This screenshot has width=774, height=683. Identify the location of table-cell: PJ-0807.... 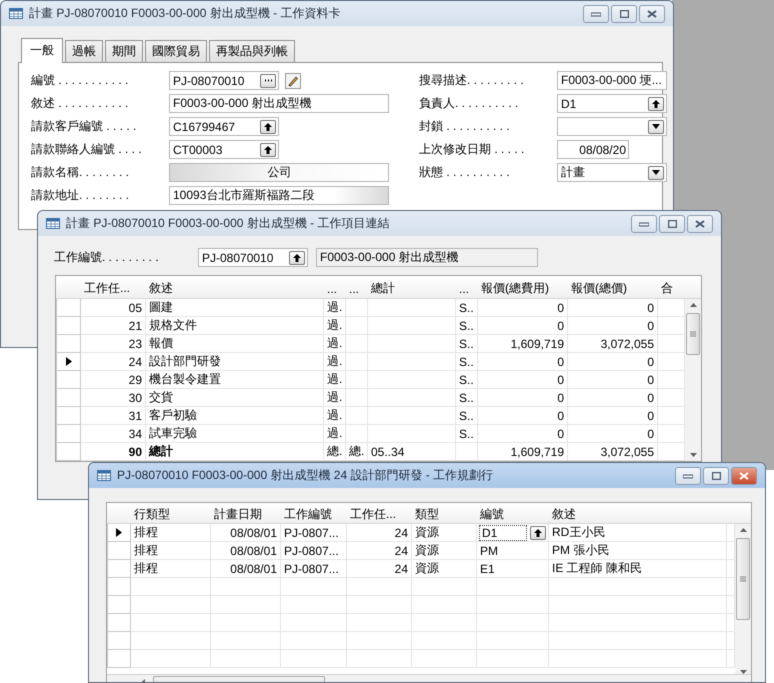
(314, 569).